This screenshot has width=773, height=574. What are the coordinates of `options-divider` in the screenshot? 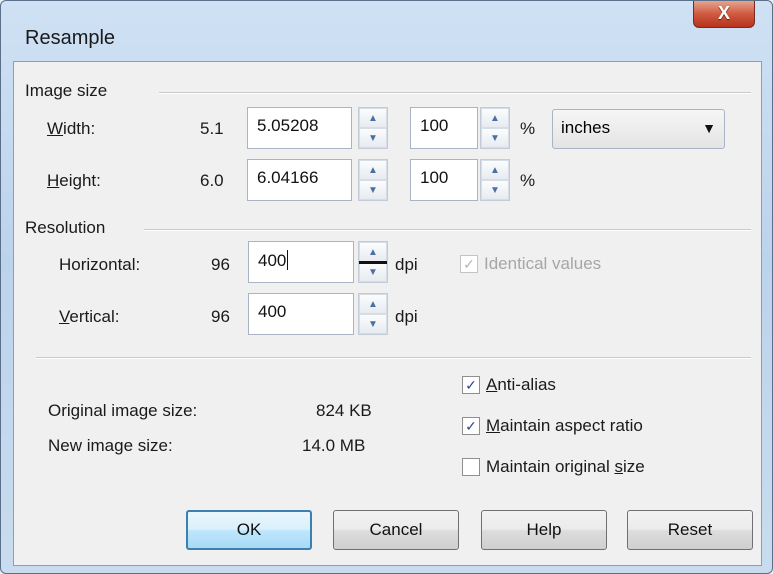 It's located at (393, 358).